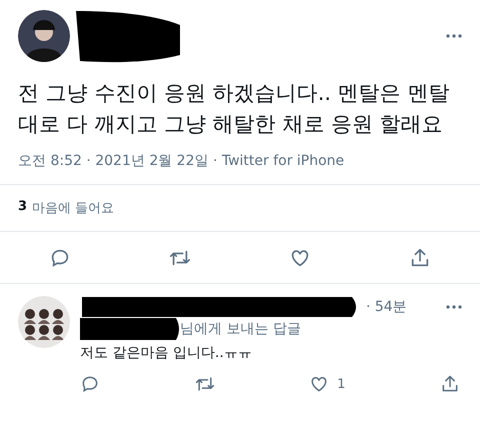  Describe the element at coordinates (234, 93) in the screenshot. I see `tweet-text-line: 전 그냥 수진이 응원 하겠습니다.. 멘탈은 멘탈` at that location.